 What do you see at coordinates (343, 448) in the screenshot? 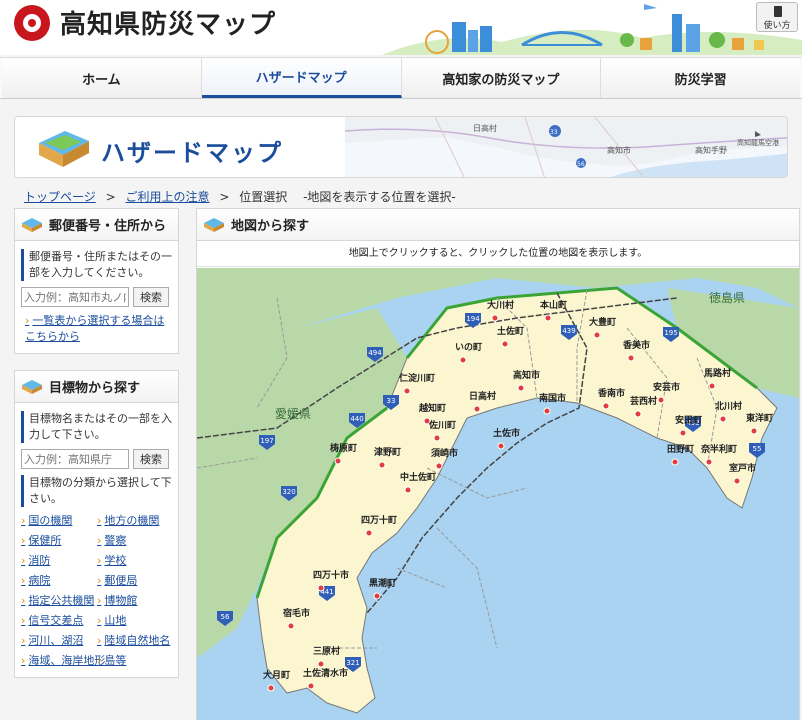
I see `city-label: 梼原町` at bounding box center [343, 448].